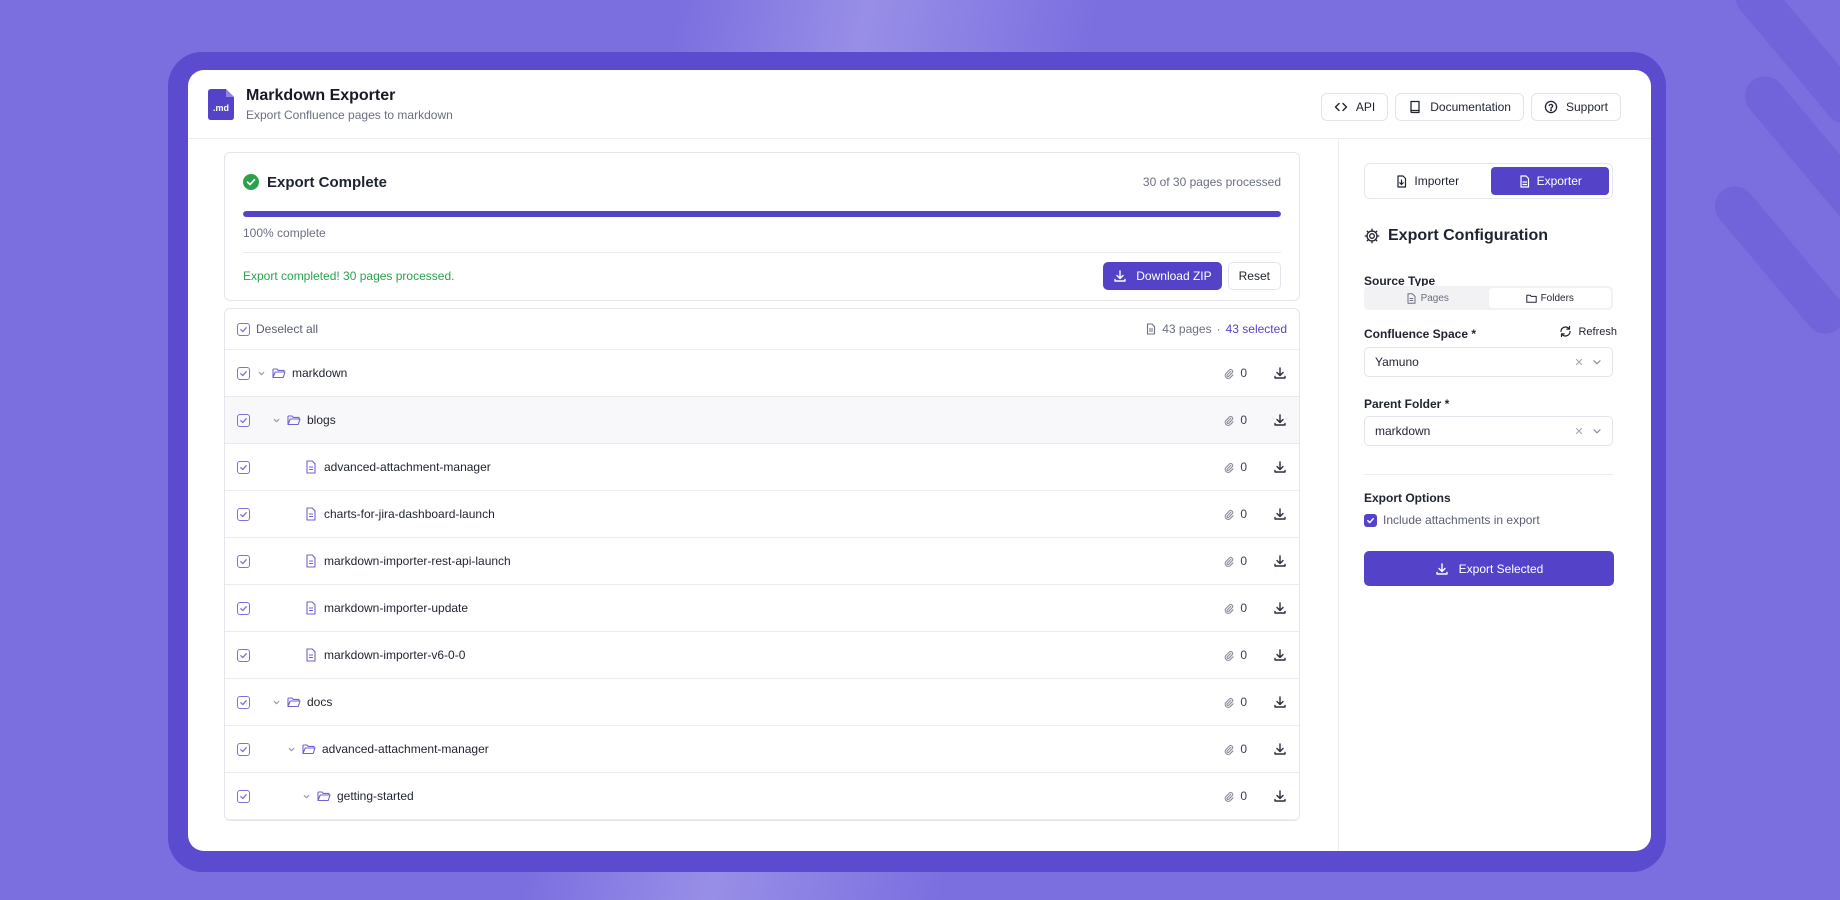 This screenshot has height=900, width=1840. Describe the element at coordinates (762, 420) in the screenshot. I see `tree-row-folder: blogs 0` at that location.